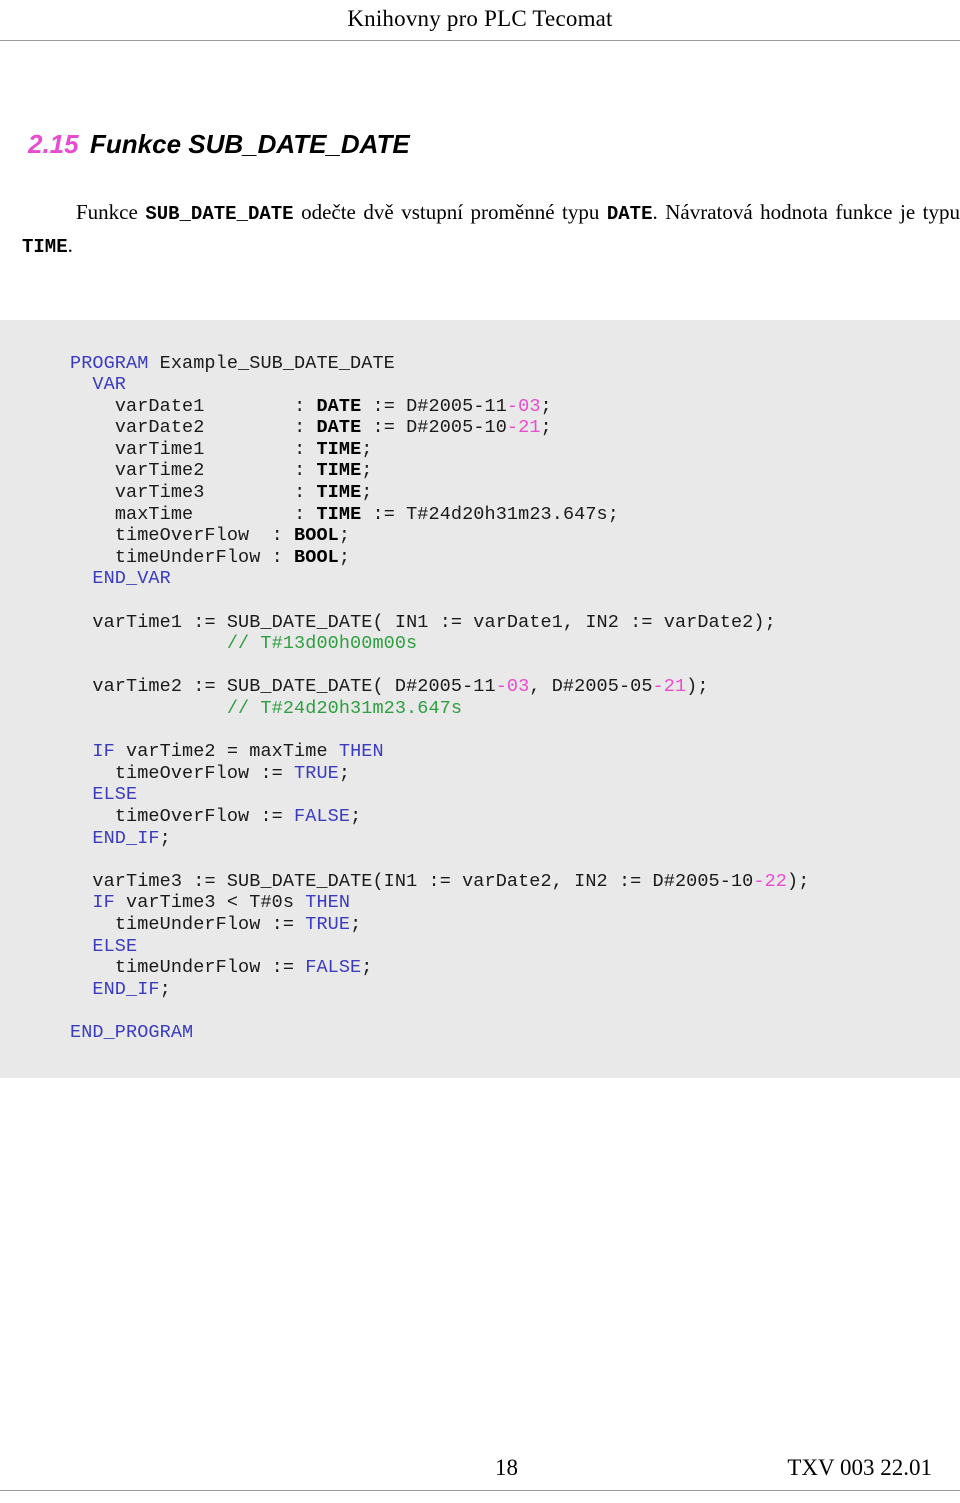 The height and width of the screenshot is (1503, 960). Describe the element at coordinates (232, 557) in the screenshot. I see `code-line: timeUnderFlow : BOOL;` at that location.